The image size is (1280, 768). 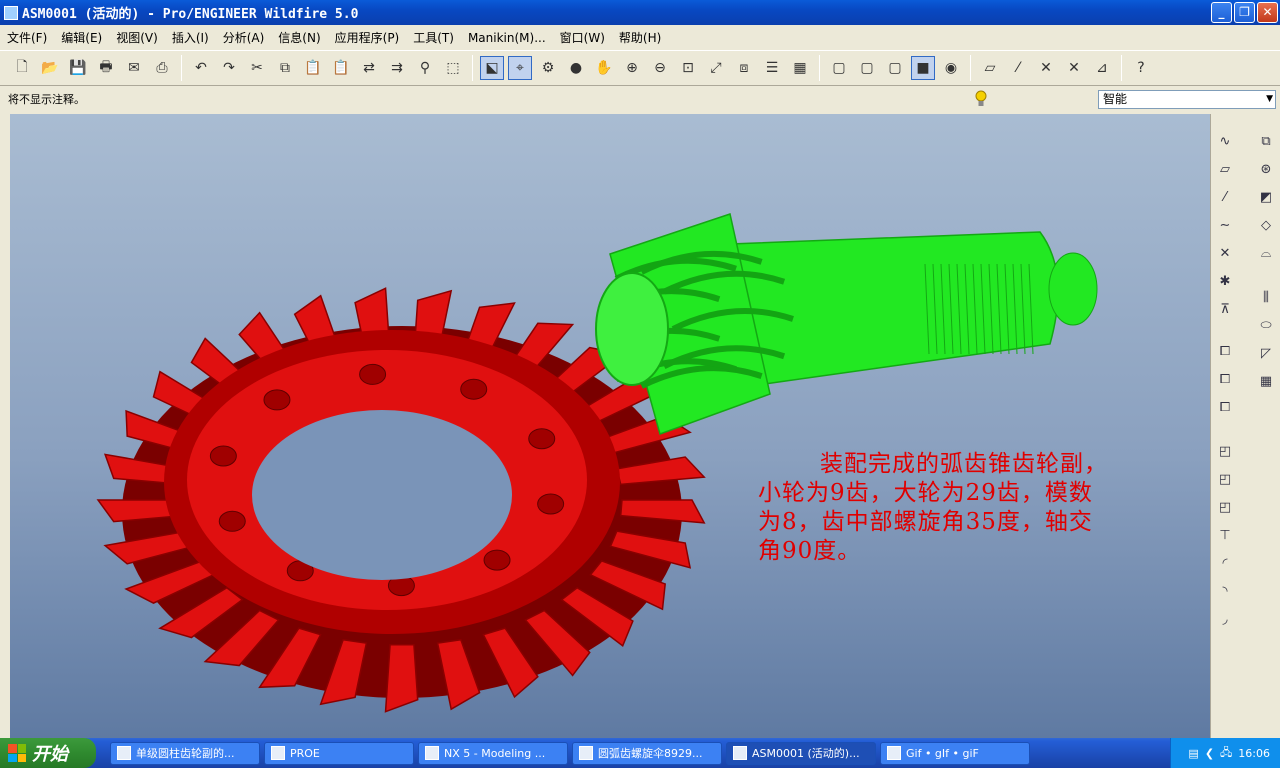 What do you see at coordinates (1074, 68) in the screenshot?
I see `coordinate-systems-button: ✕` at bounding box center [1074, 68].